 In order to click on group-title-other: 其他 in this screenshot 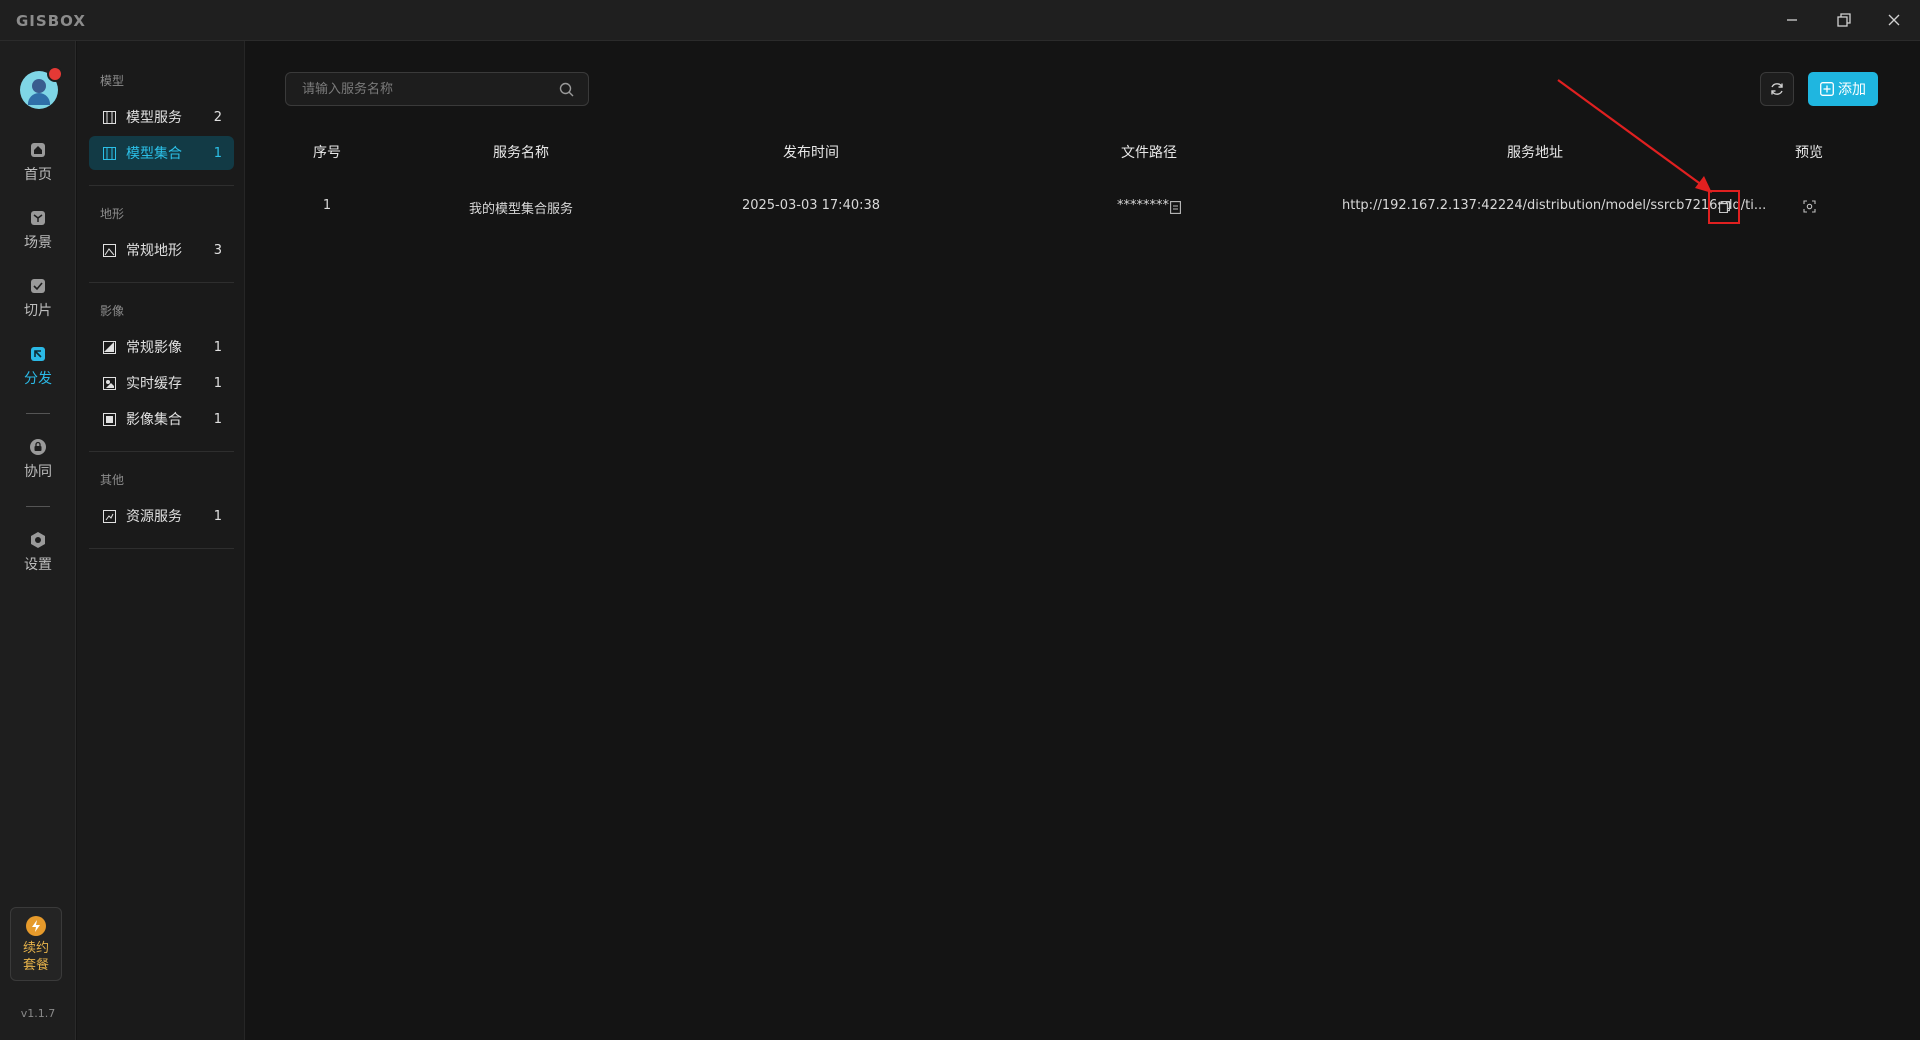, I will do `click(112, 480)`.